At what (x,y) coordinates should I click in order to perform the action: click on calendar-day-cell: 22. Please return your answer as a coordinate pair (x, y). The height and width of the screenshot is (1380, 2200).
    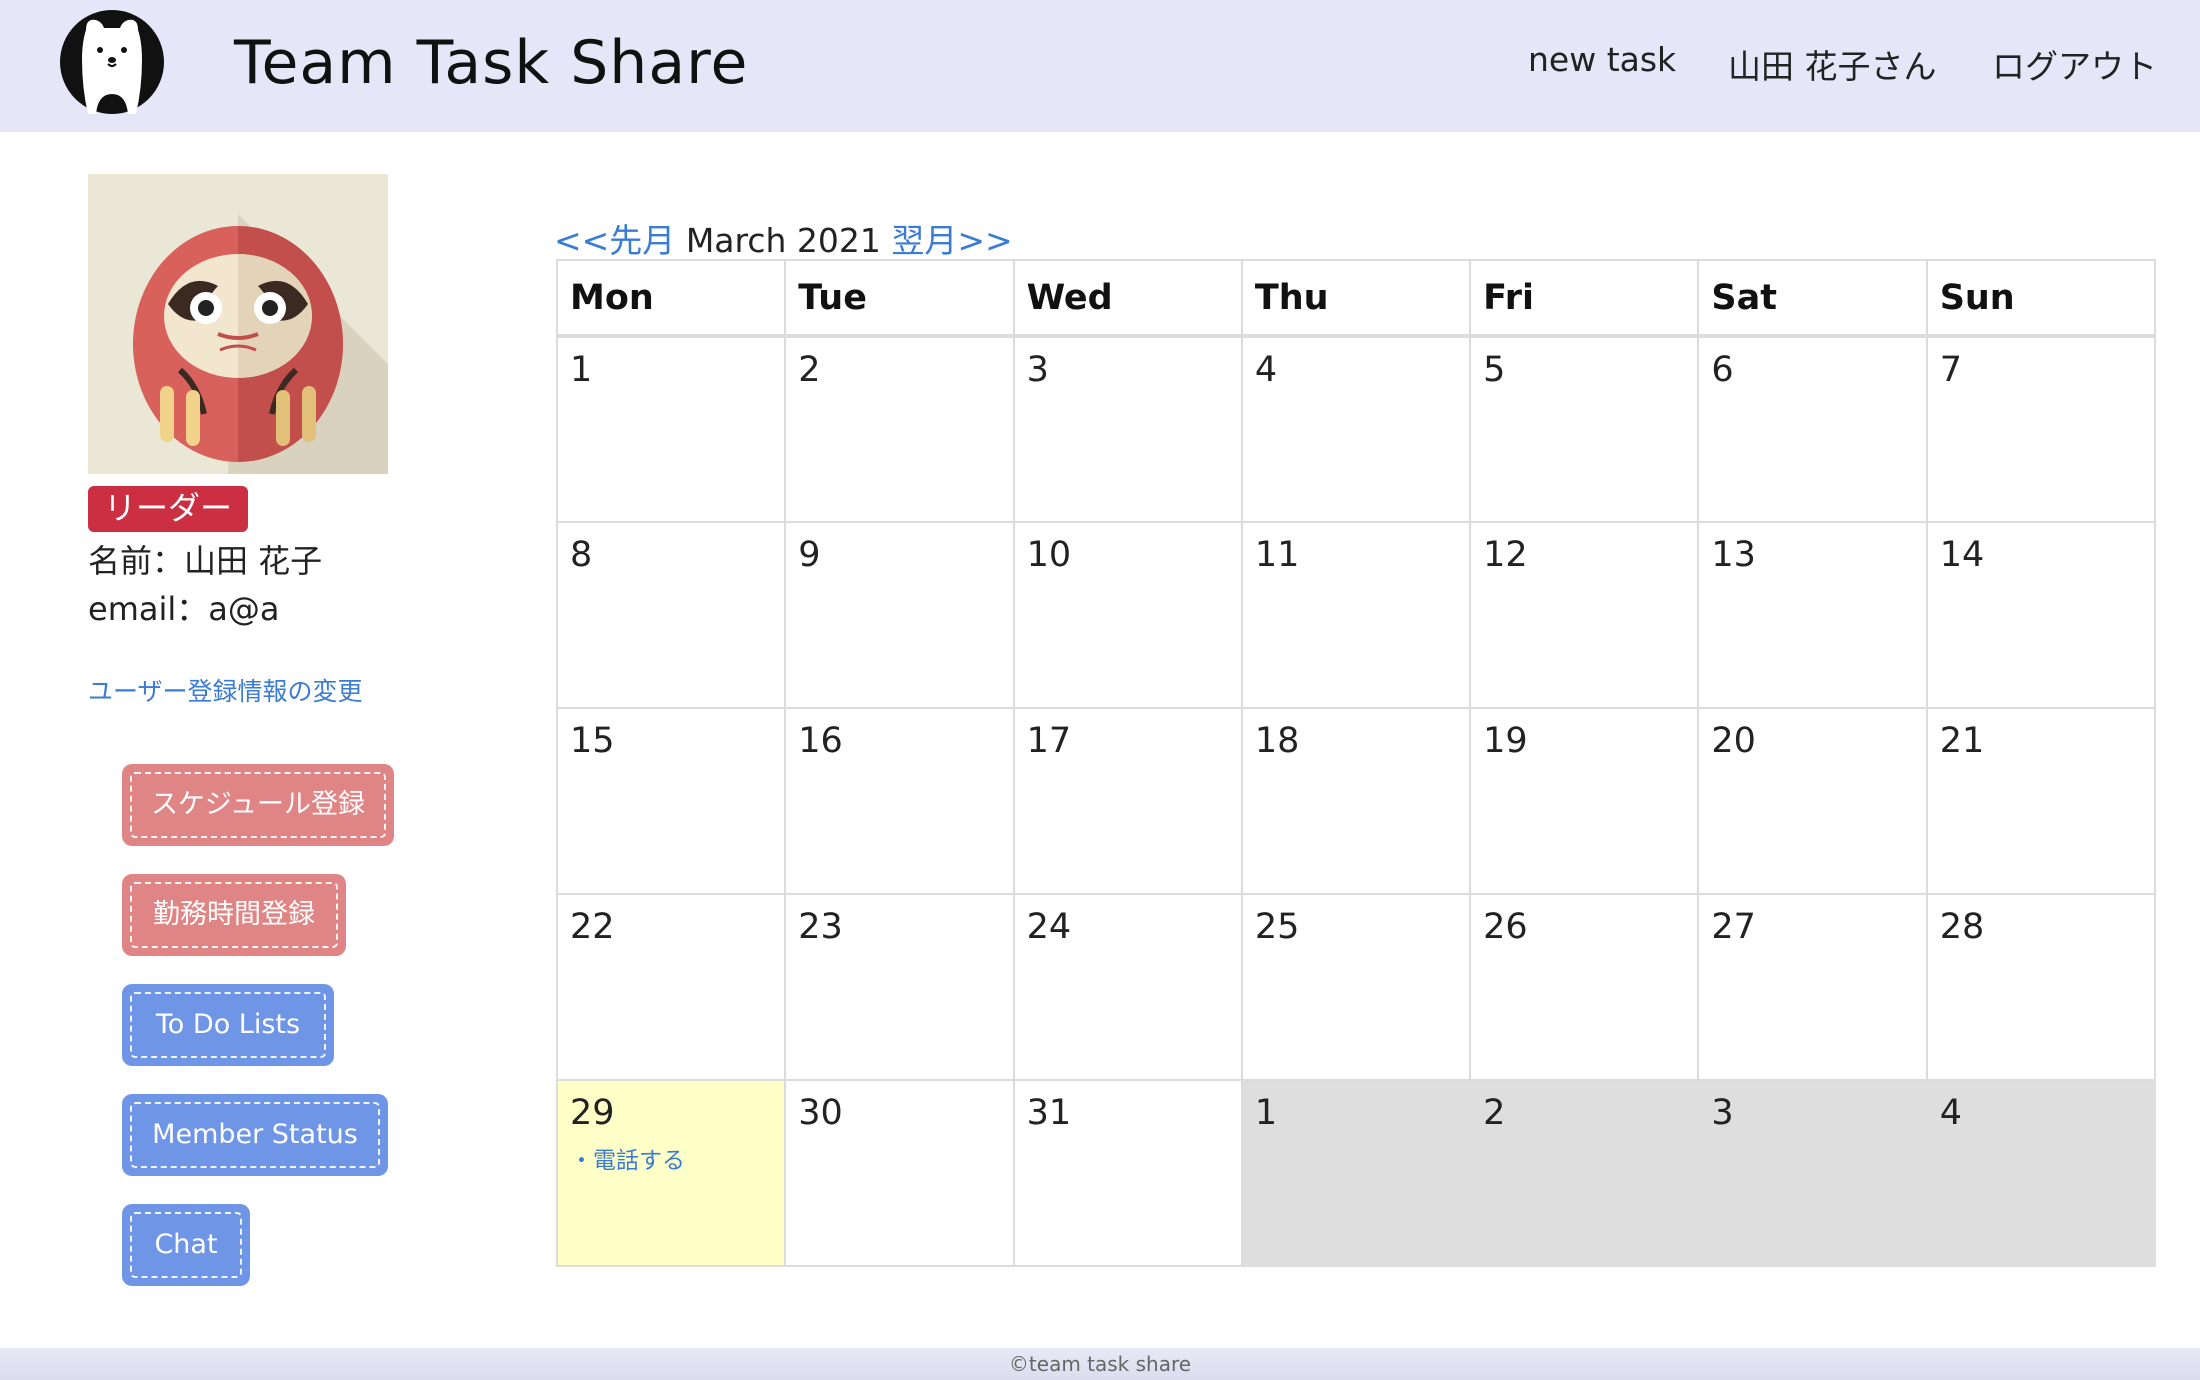
    Looking at the image, I should click on (671, 987).